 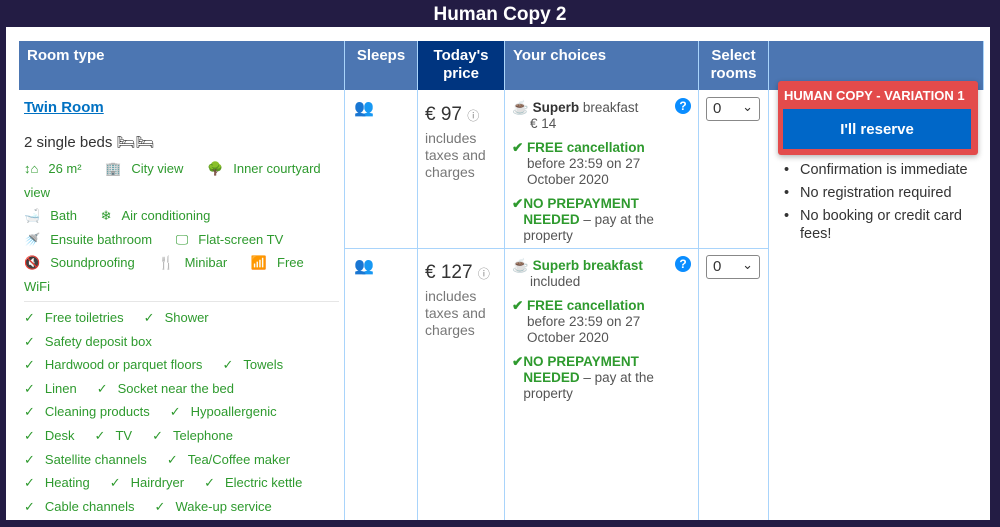 I want to click on reserve-benefit: Confirmation is immediate, so click(x=880, y=170).